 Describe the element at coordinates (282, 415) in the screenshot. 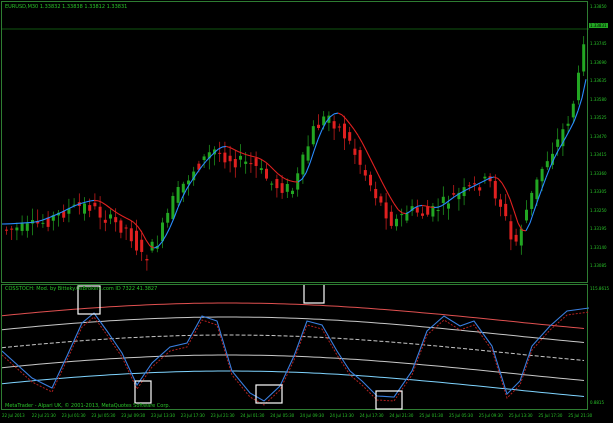

I see `time-axis-label: 24 Jul 05:30` at that location.